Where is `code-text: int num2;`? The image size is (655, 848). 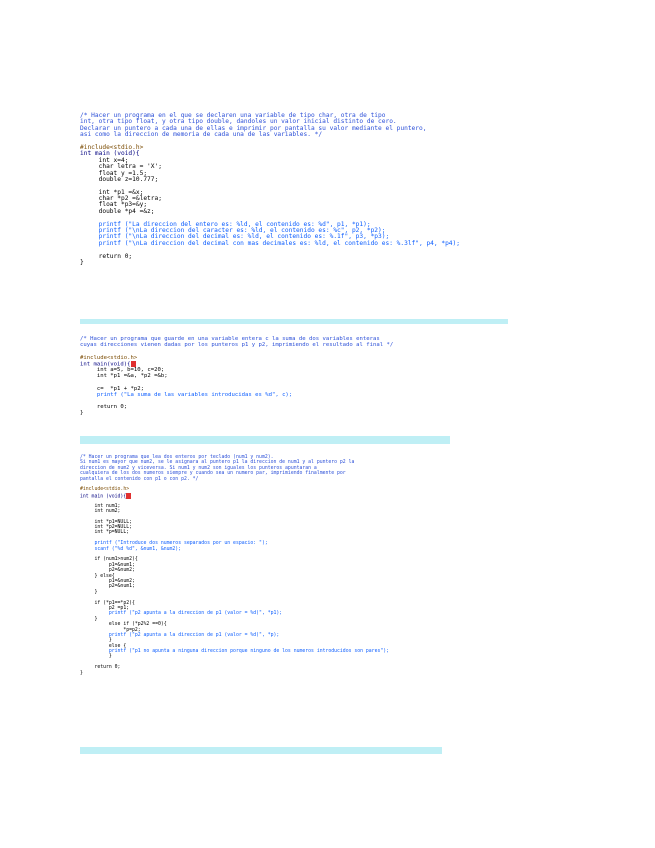 code-text: int num2; is located at coordinates (100, 511).